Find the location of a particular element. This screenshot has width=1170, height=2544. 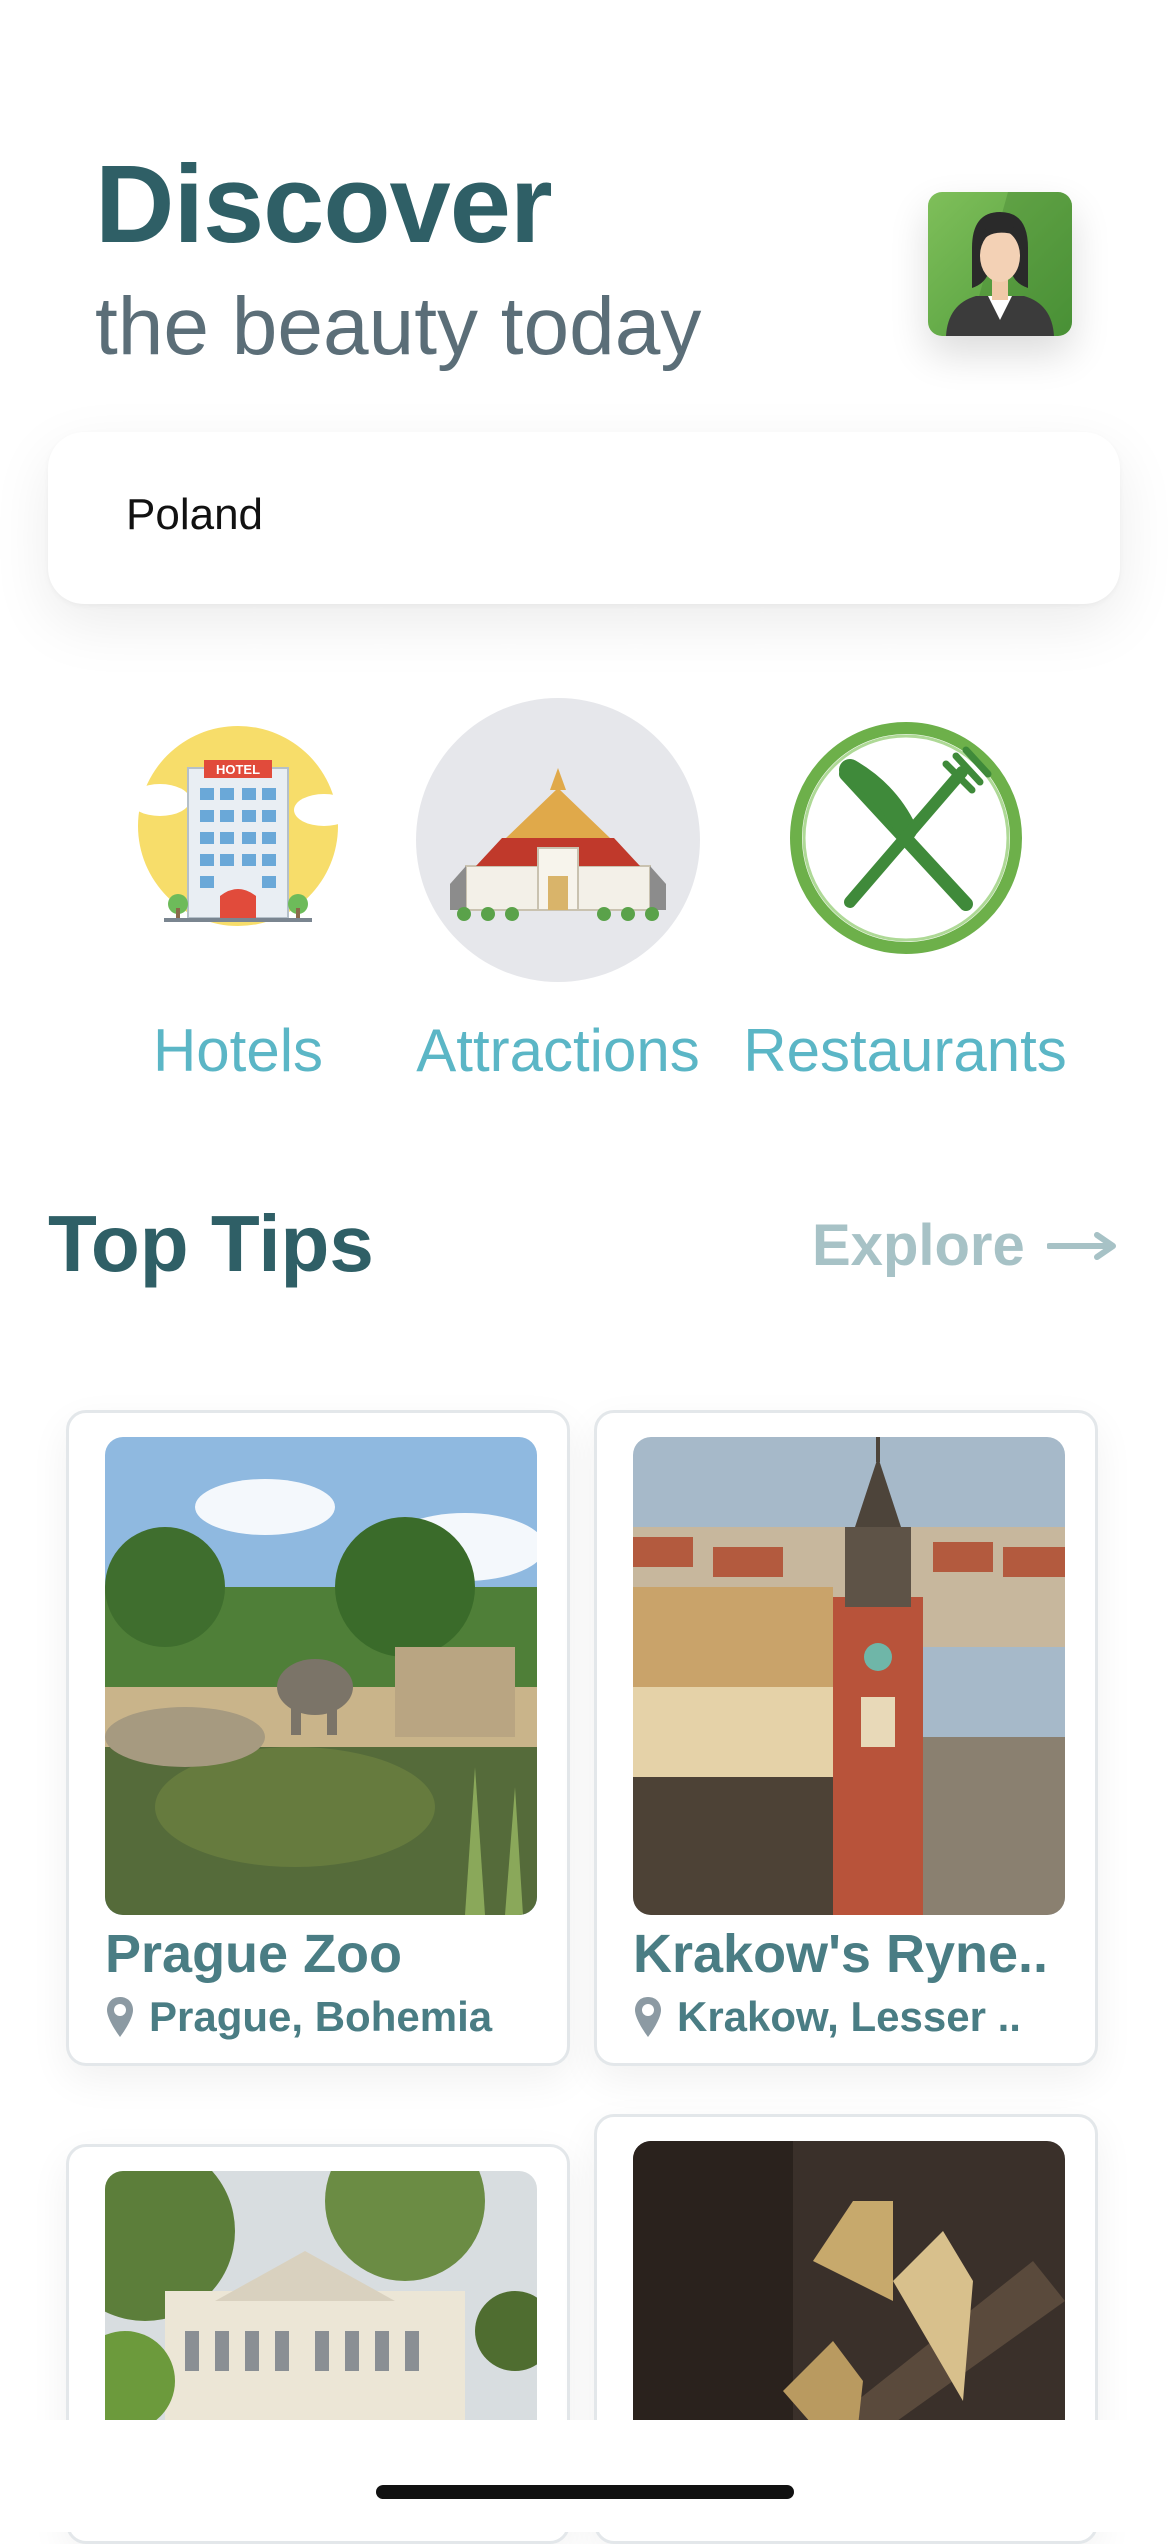

svg-text: HOTEL is located at coordinates (238, 769).